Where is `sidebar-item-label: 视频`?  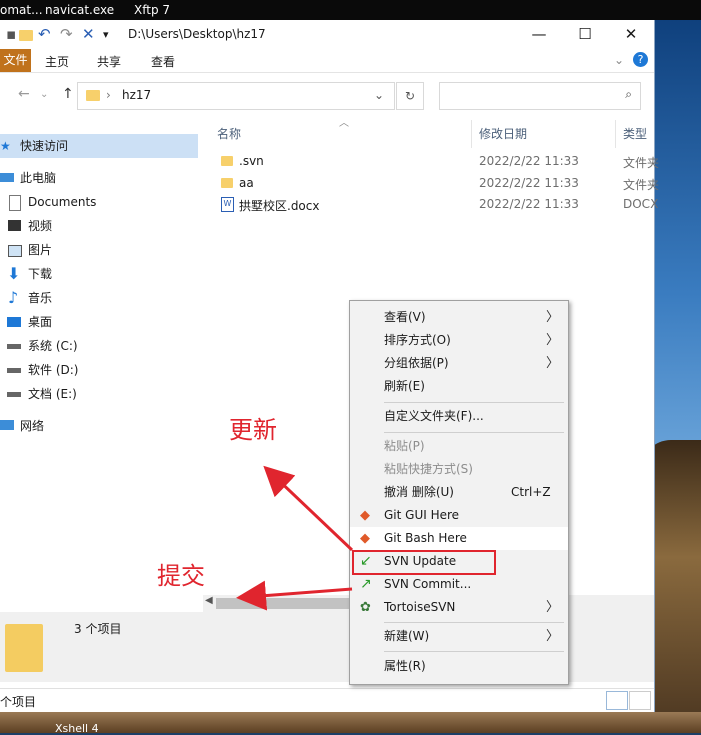 sidebar-item-label: 视频 is located at coordinates (40, 226).